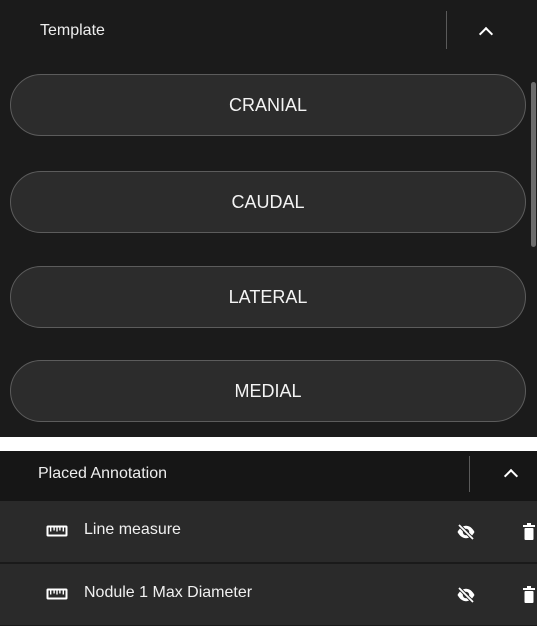 The height and width of the screenshot is (626, 537). What do you see at coordinates (168, 592) in the screenshot?
I see `annotation-label: Nodule 1 Max Diameter` at bounding box center [168, 592].